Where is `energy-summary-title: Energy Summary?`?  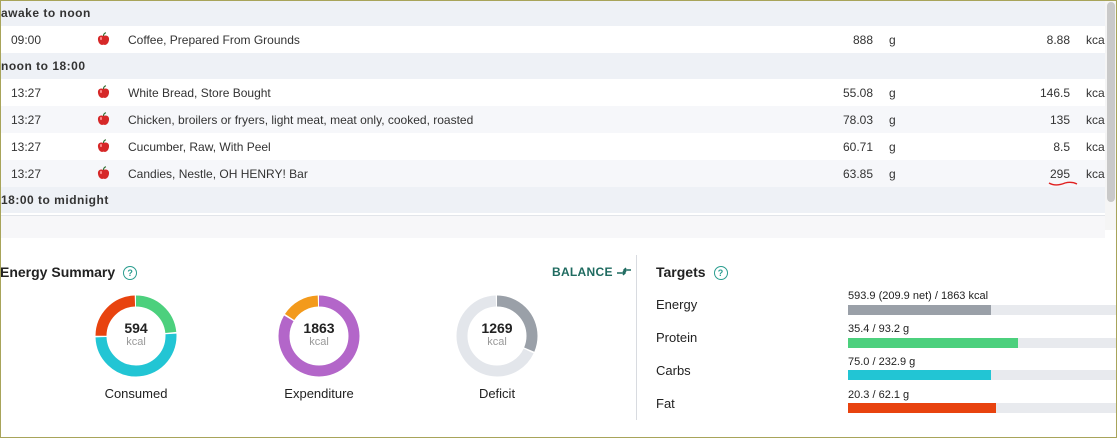
energy-summary-title: Energy Summary? is located at coordinates (69, 272).